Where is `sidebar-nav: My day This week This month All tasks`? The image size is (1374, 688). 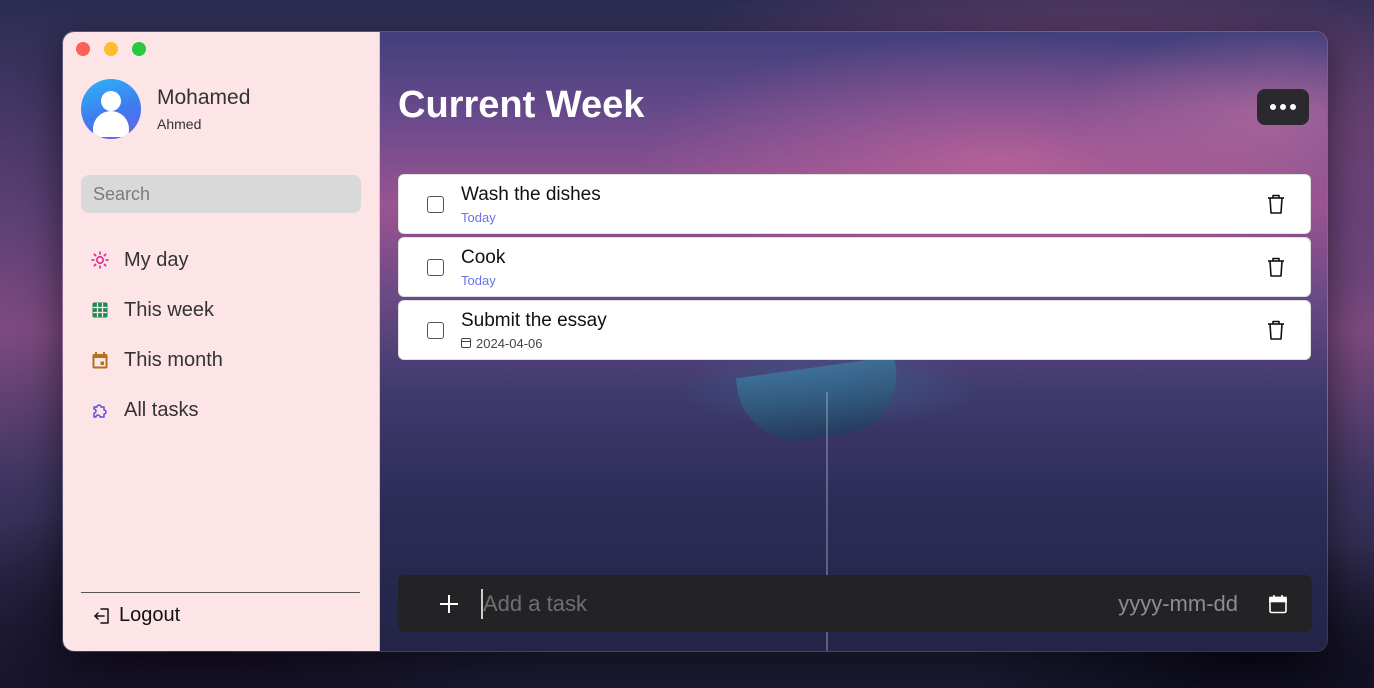
sidebar-nav: My day This week This month All tasks is located at coordinates (157, 335).